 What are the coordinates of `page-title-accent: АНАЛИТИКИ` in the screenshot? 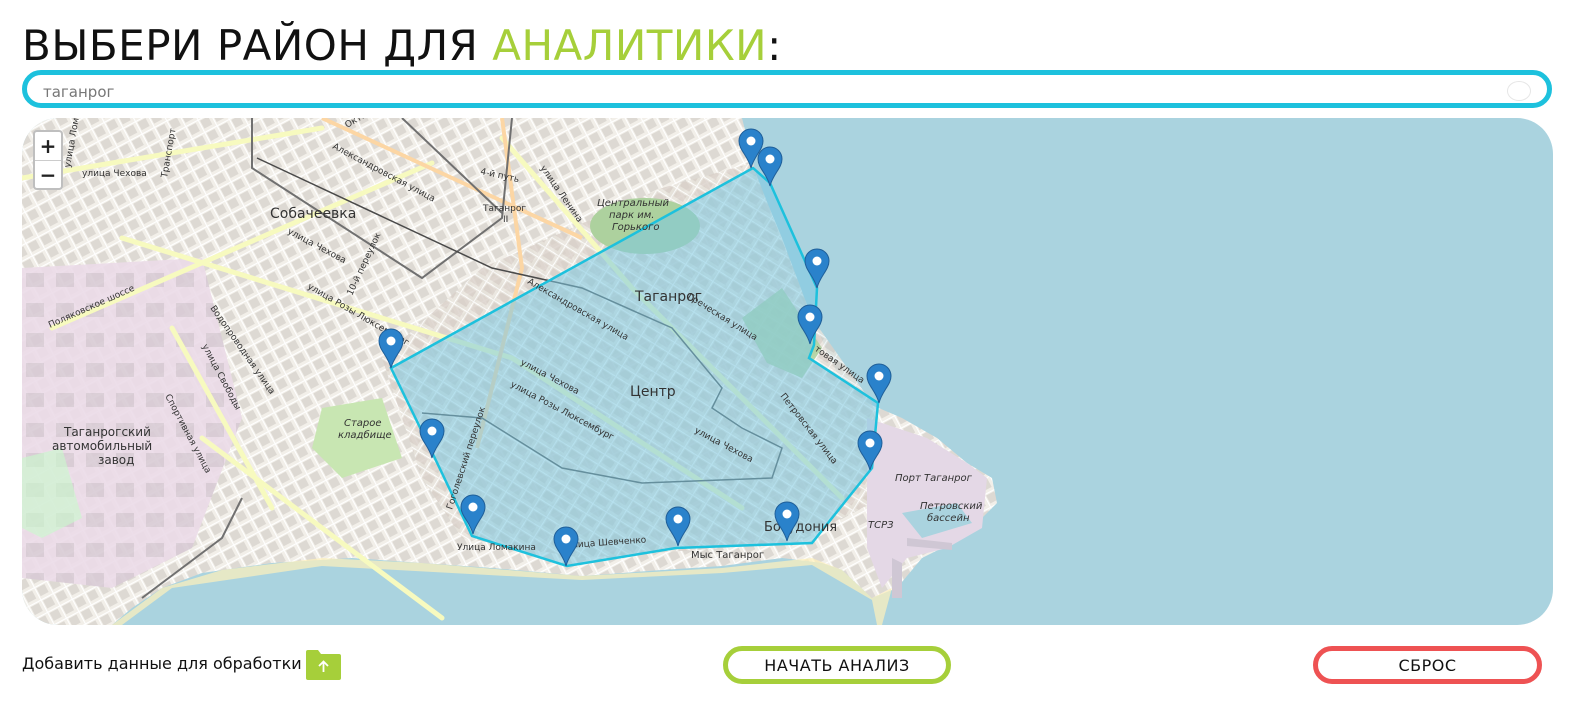 It's located at (630, 45).